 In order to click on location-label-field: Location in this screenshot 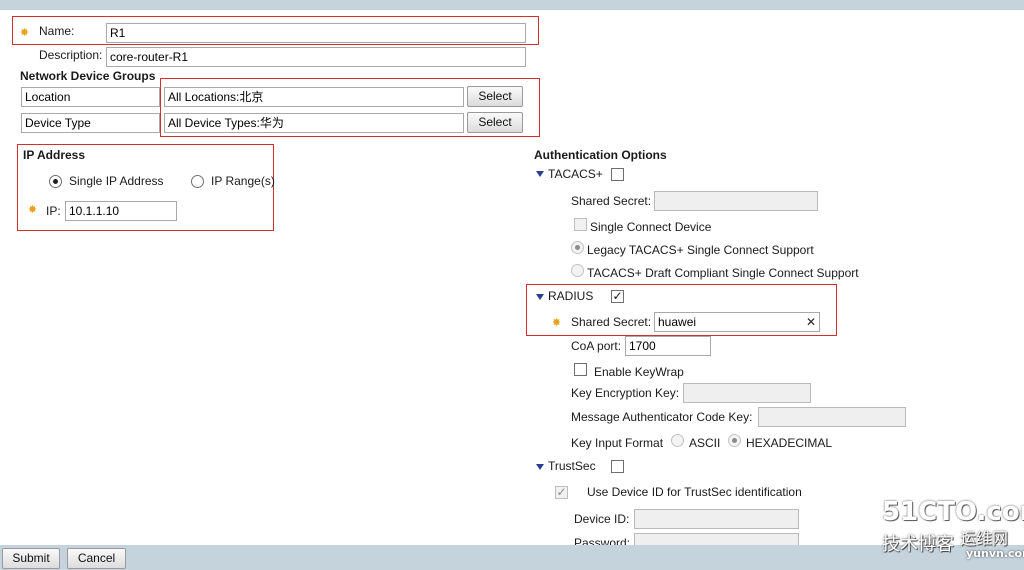, I will do `click(90, 97)`.